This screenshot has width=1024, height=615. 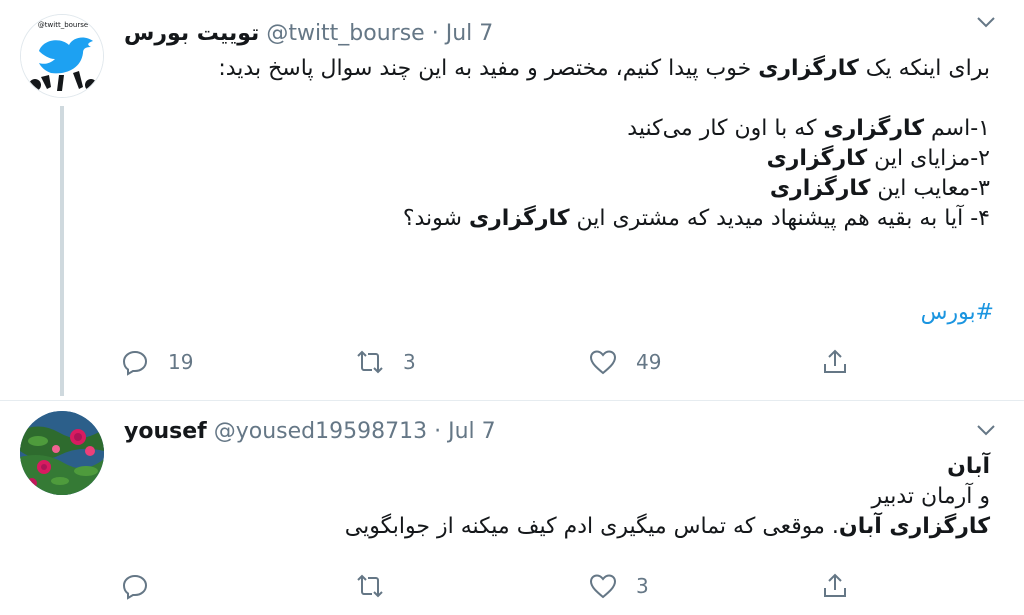 What do you see at coordinates (930, 496) in the screenshot?
I see `text-segment: و آرمان تدبیر` at bounding box center [930, 496].